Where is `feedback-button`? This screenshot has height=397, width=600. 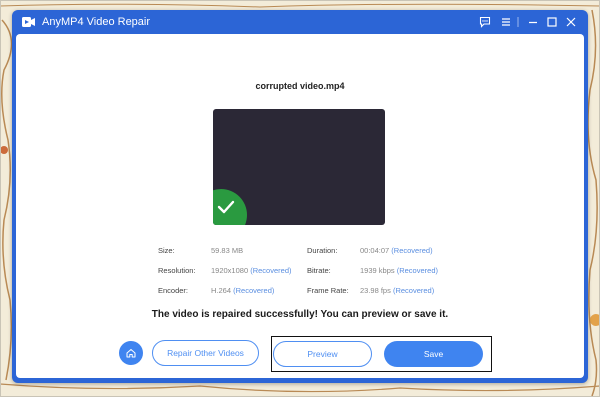
feedback-button is located at coordinates (485, 22).